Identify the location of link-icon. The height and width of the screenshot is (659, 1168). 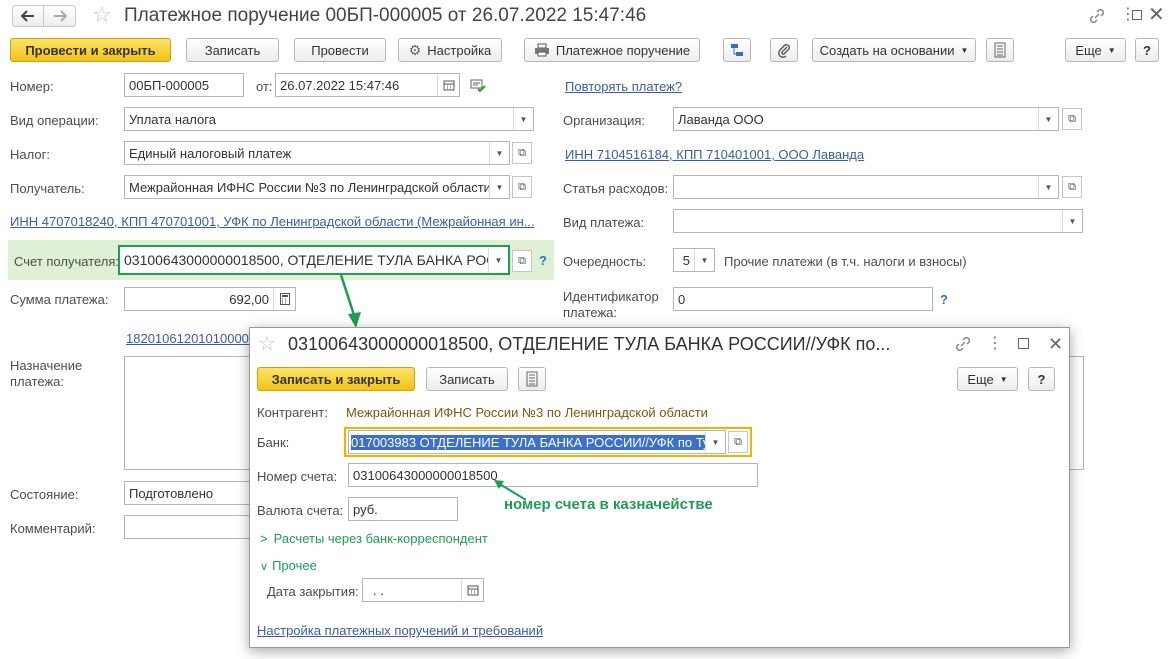
(1097, 16).